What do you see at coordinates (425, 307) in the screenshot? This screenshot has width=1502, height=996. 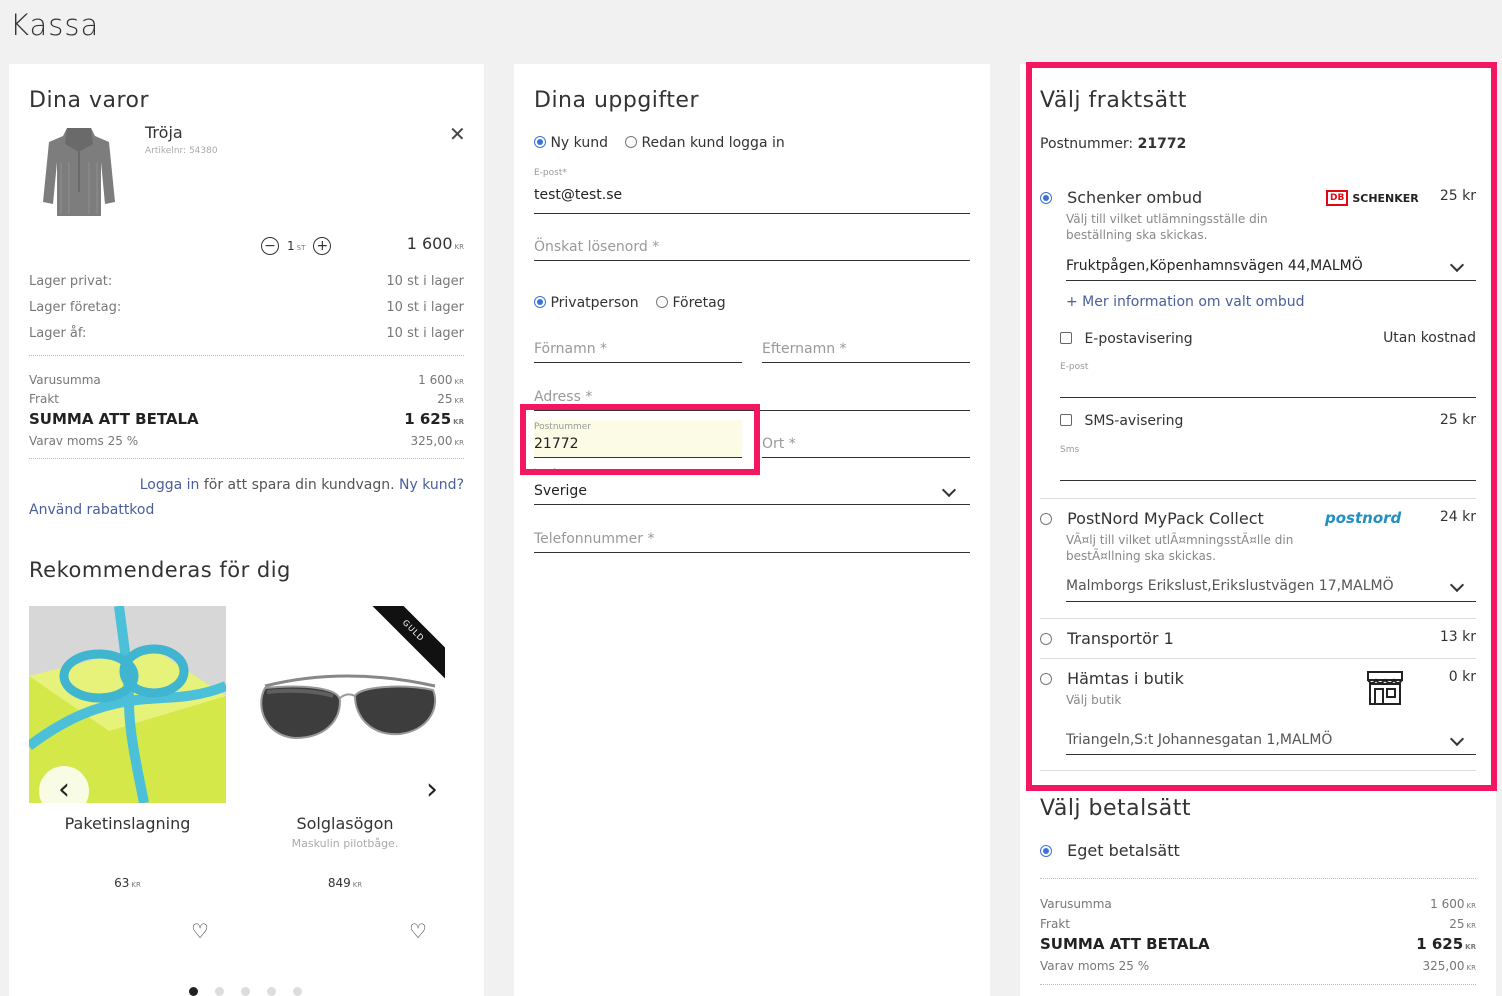 I see `stock-value-company: 10 st i lager` at bounding box center [425, 307].